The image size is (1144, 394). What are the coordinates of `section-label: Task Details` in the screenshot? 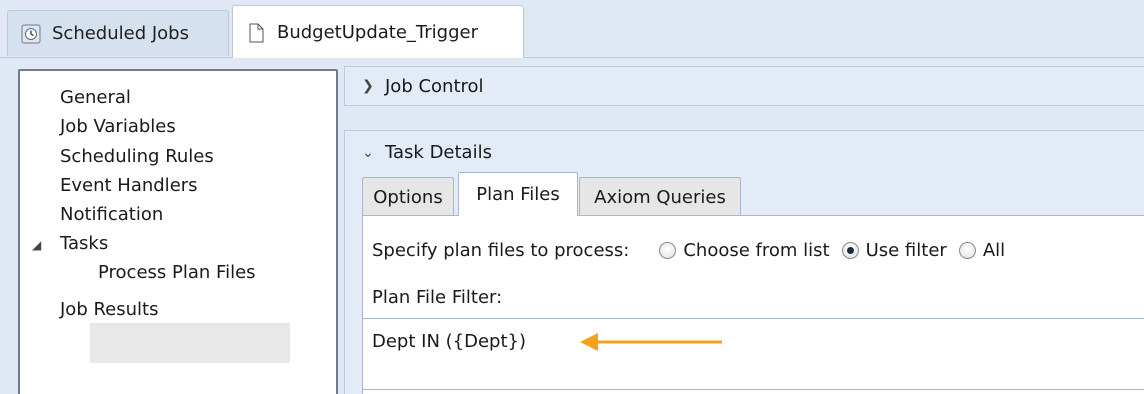 It's located at (438, 152).